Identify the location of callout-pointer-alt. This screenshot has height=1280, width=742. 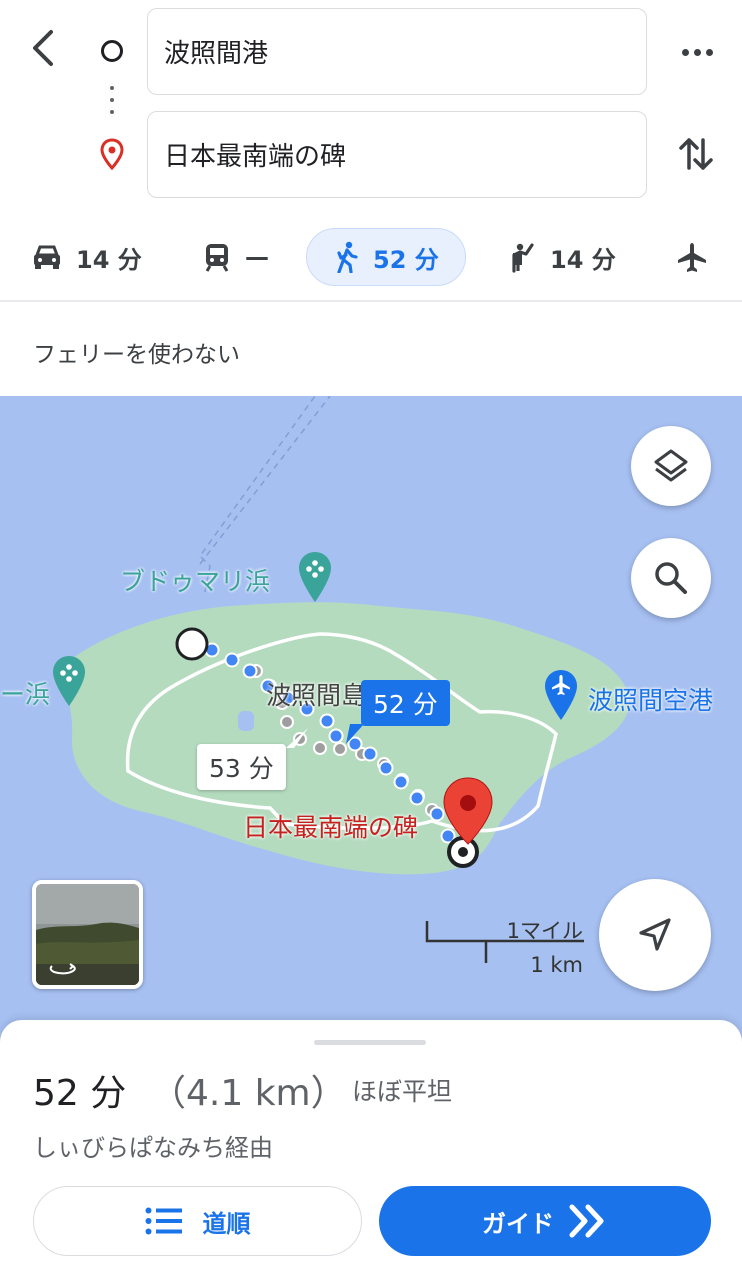
(297, 738).